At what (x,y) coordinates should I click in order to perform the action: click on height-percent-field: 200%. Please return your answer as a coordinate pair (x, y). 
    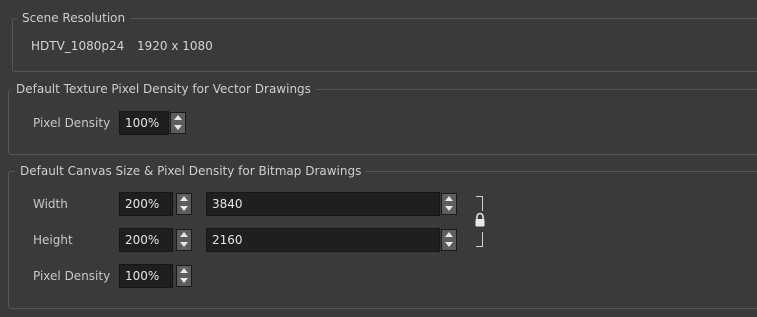
    Looking at the image, I should click on (146, 240).